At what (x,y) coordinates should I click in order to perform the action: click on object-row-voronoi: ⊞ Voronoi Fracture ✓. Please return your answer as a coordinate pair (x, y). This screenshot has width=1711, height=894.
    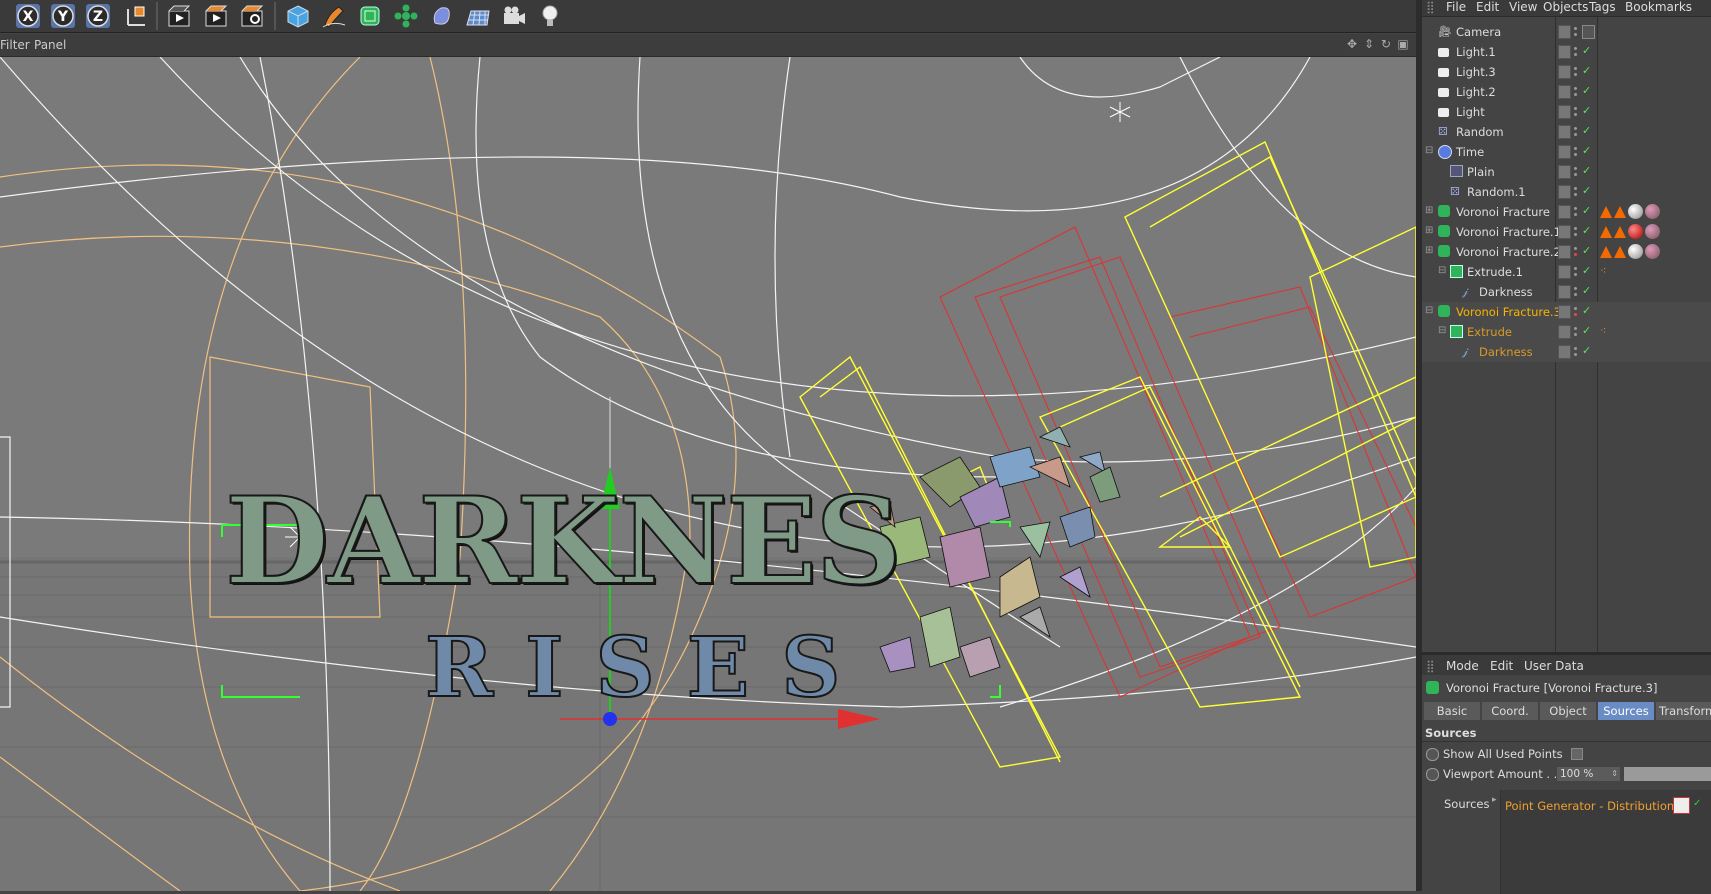
    Looking at the image, I should click on (1566, 212).